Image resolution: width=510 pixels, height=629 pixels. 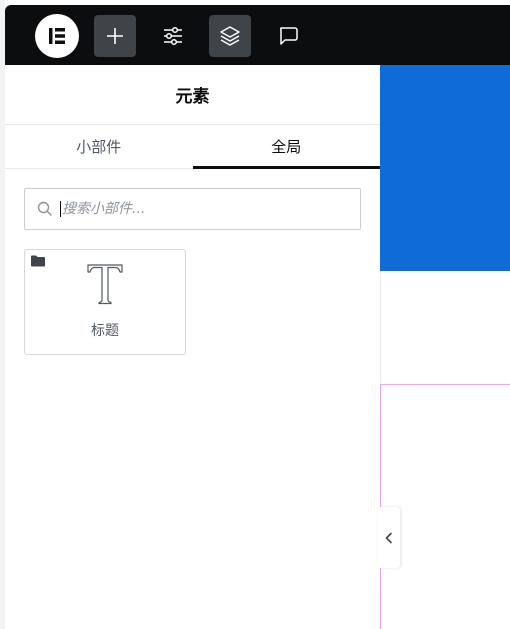 I want to click on panel-tabs: 小部件 全局, so click(x=192, y=147).